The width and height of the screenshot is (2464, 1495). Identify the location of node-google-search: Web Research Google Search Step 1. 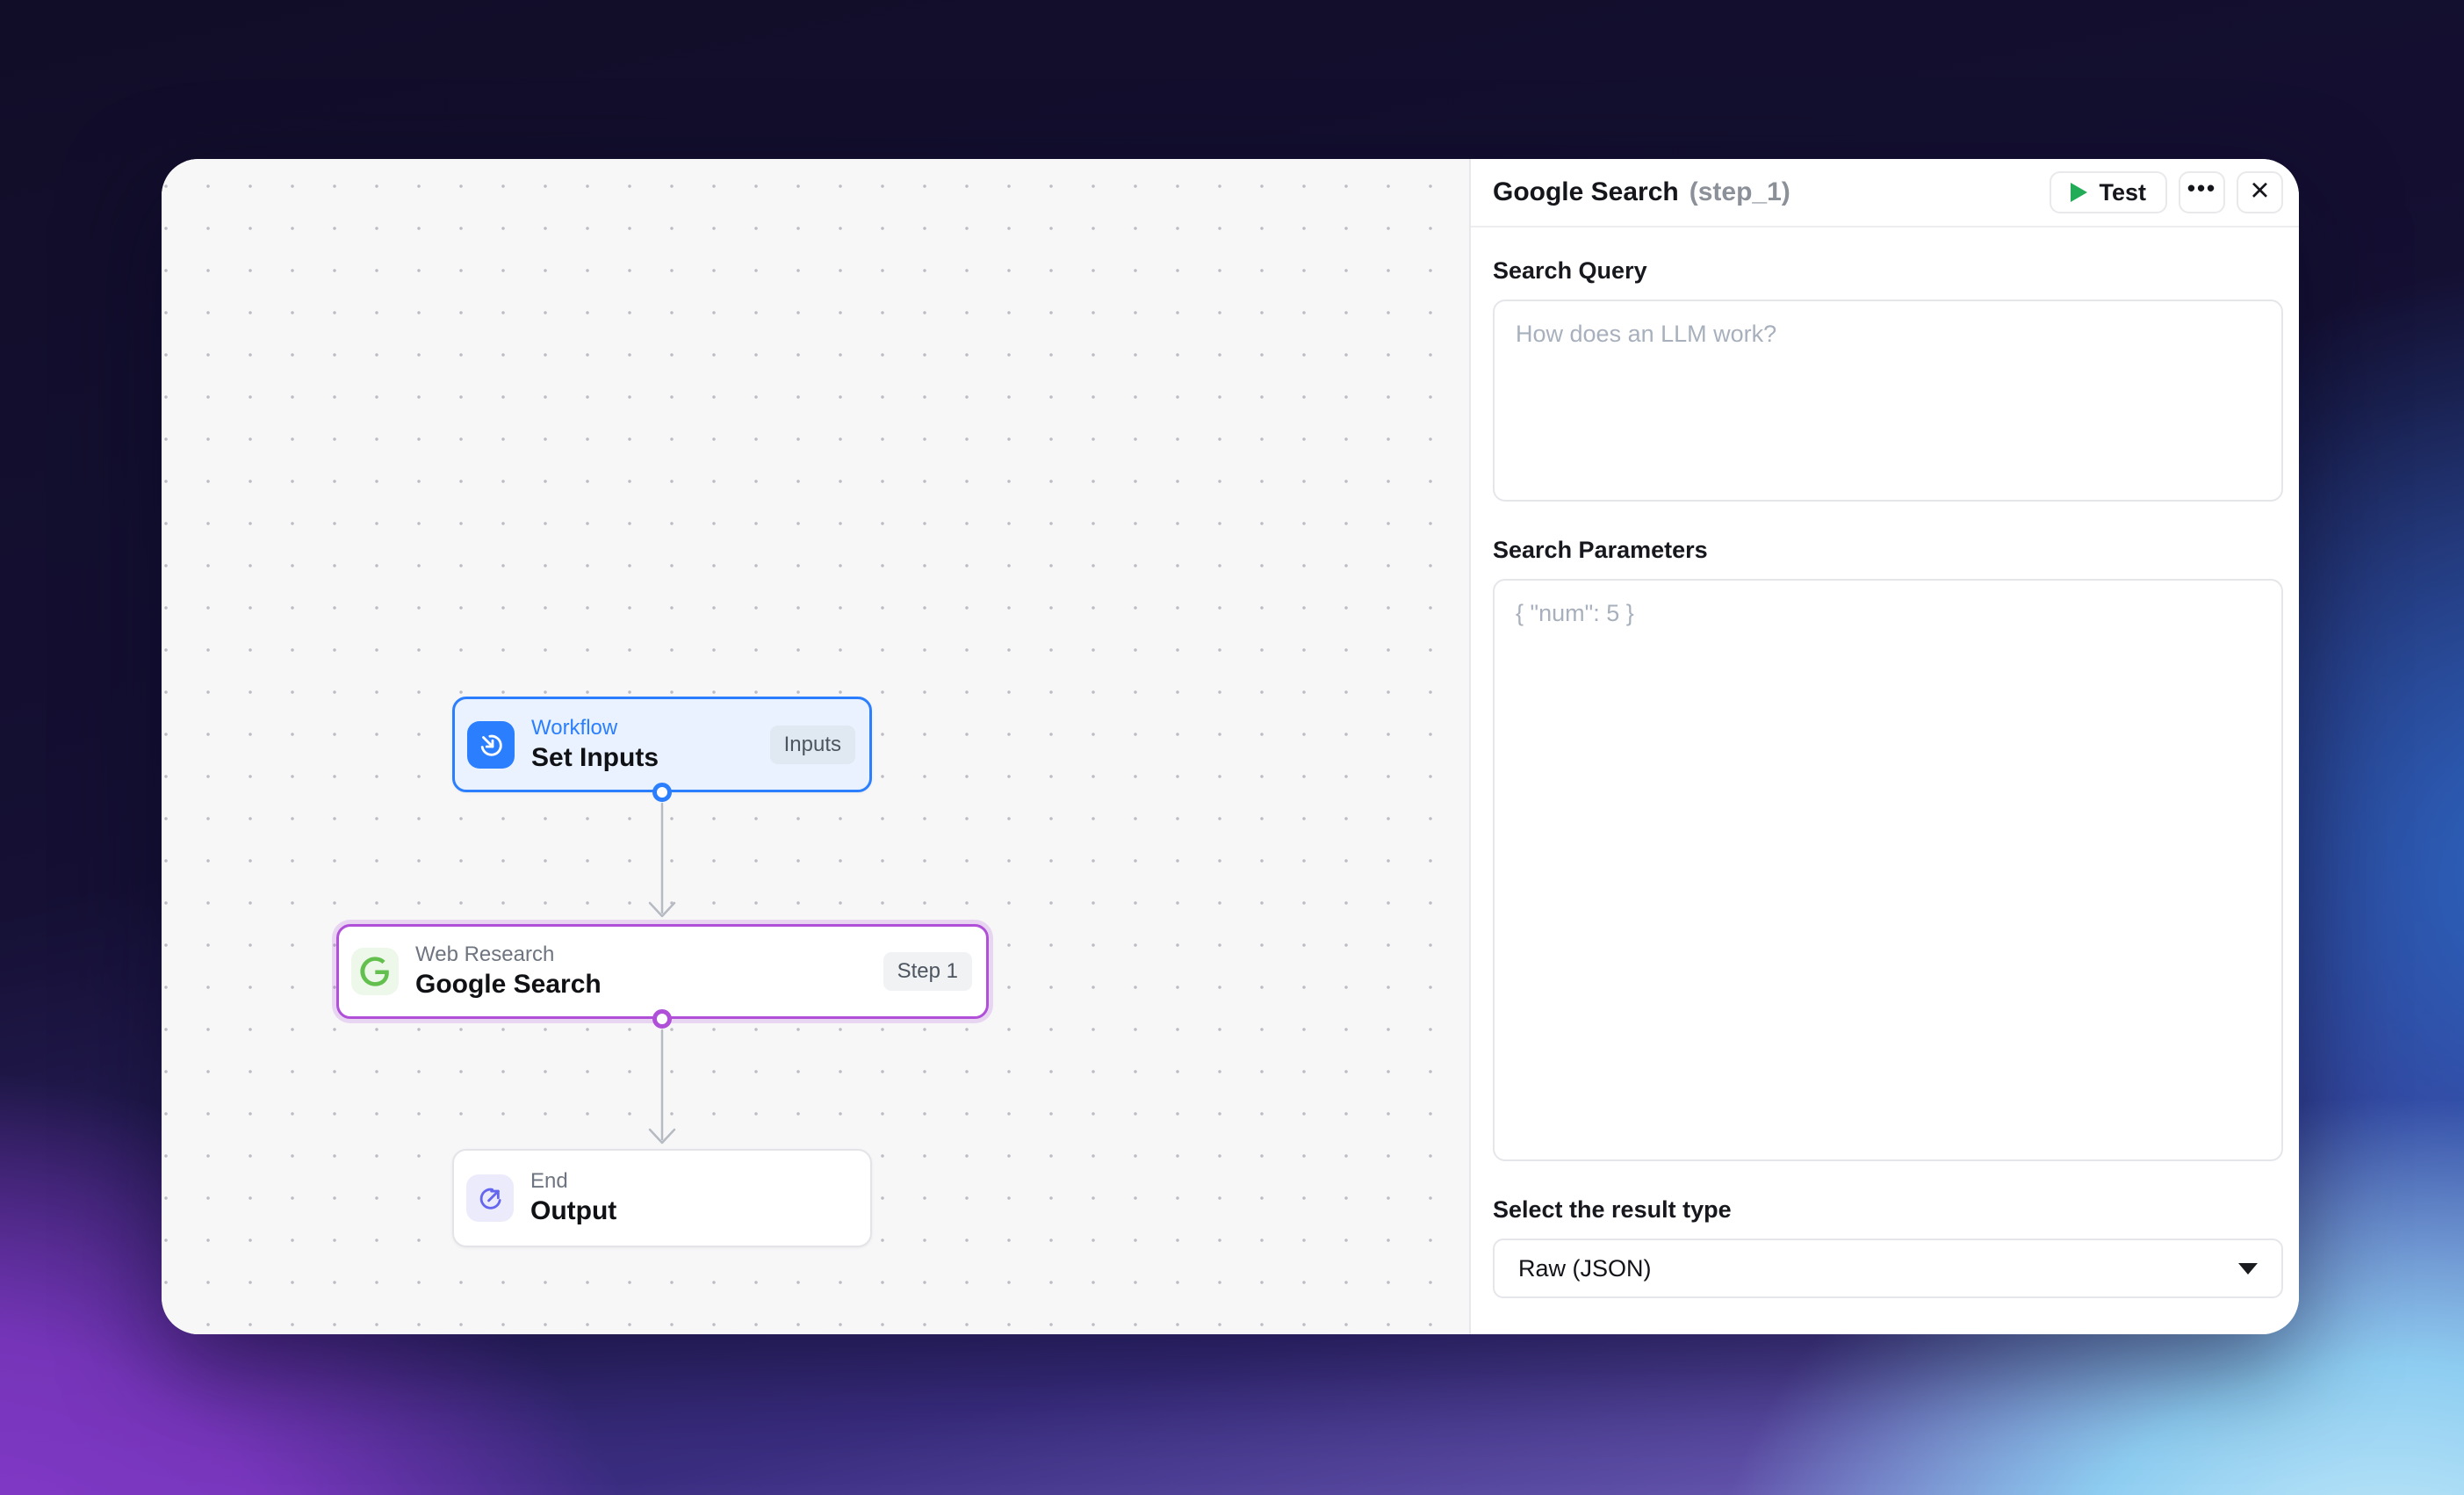
(662, 971).